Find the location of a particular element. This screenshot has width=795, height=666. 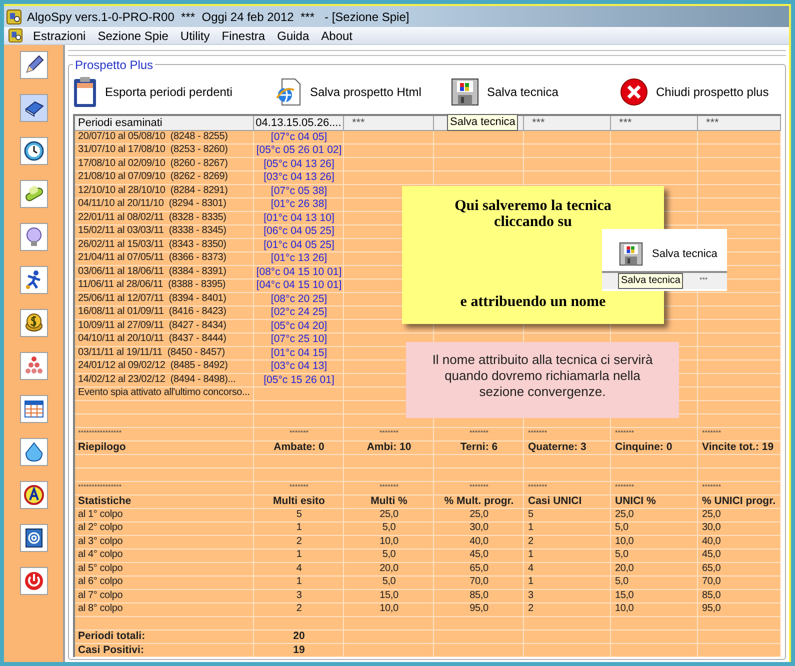

table-cell-text: [07°c 04 05] is located at coordinates (299, 137).